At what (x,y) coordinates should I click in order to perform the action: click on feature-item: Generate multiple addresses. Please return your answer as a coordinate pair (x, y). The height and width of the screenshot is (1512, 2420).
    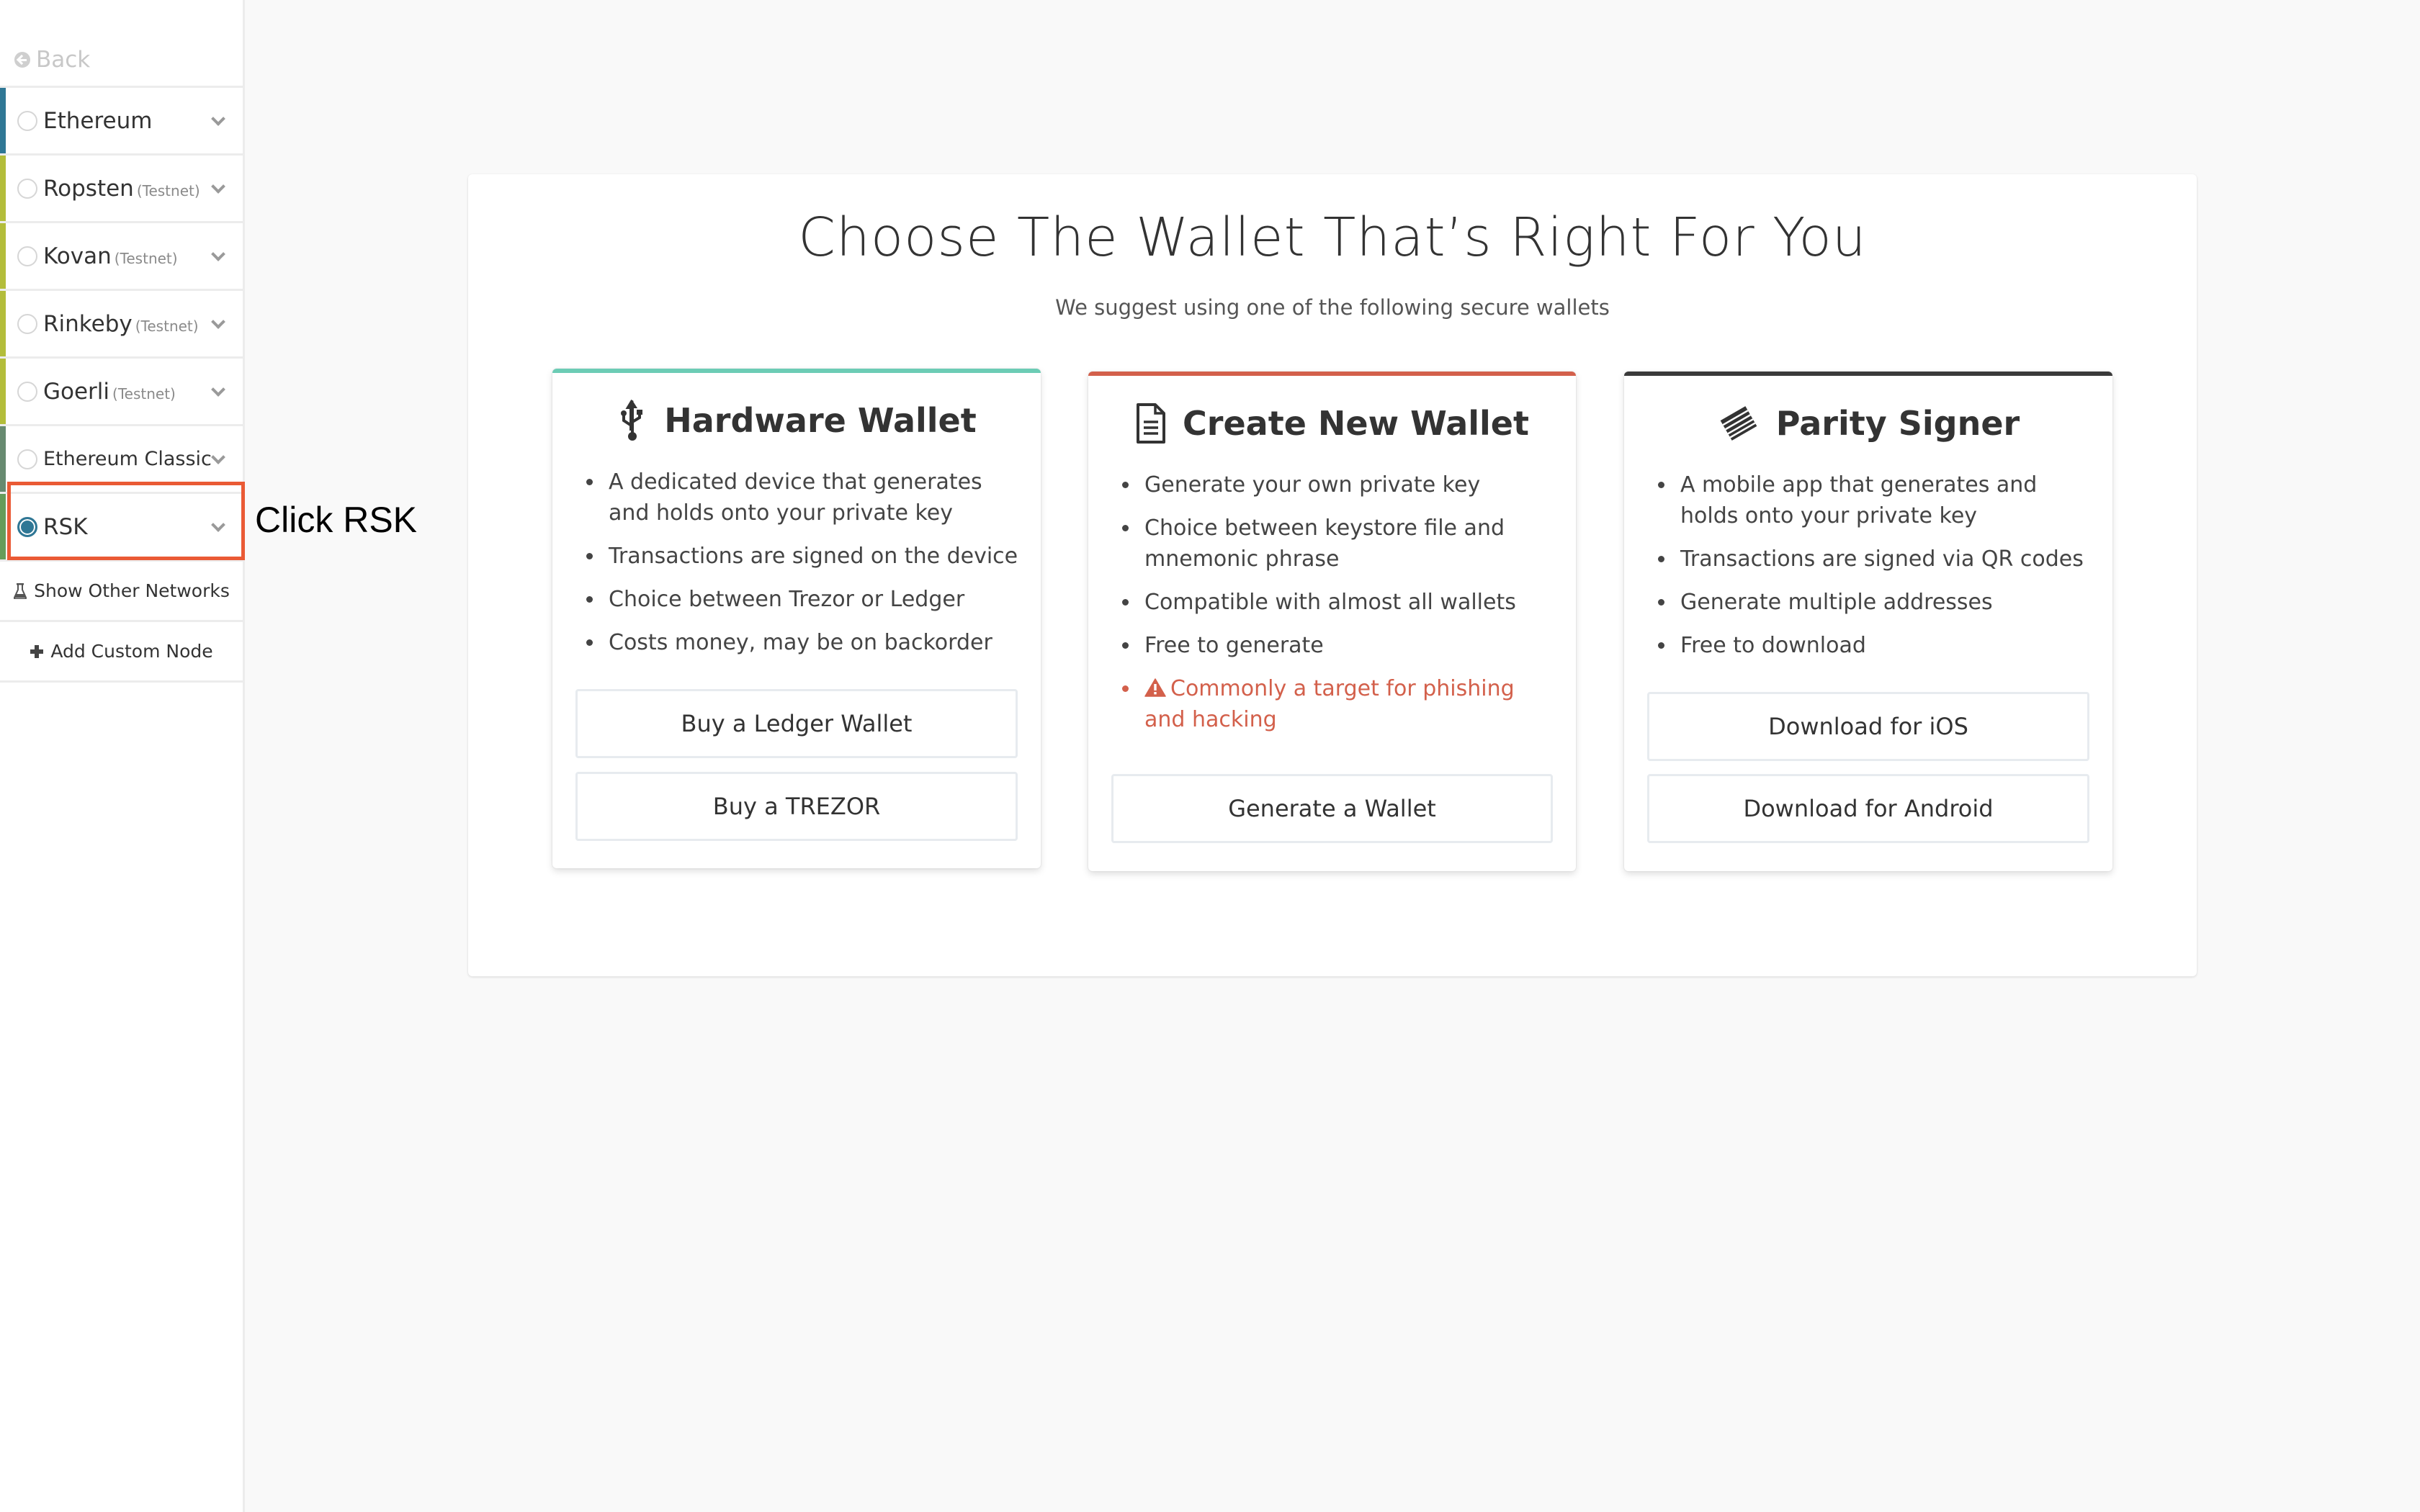
    Looking at the image, I should click on (1884, 602).